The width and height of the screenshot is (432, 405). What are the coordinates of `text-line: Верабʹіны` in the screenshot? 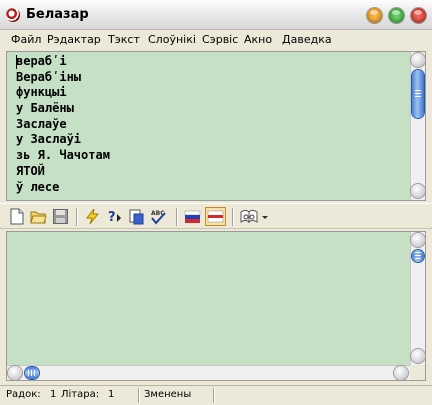 It's located at (49, 76).